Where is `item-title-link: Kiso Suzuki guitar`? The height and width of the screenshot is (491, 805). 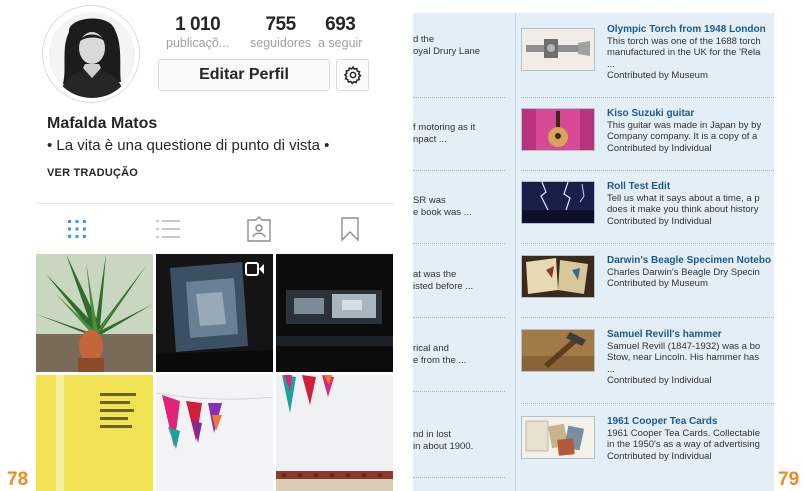
item-title-link: Kiso Suzuki guitar is located at coordinates (690, 114).